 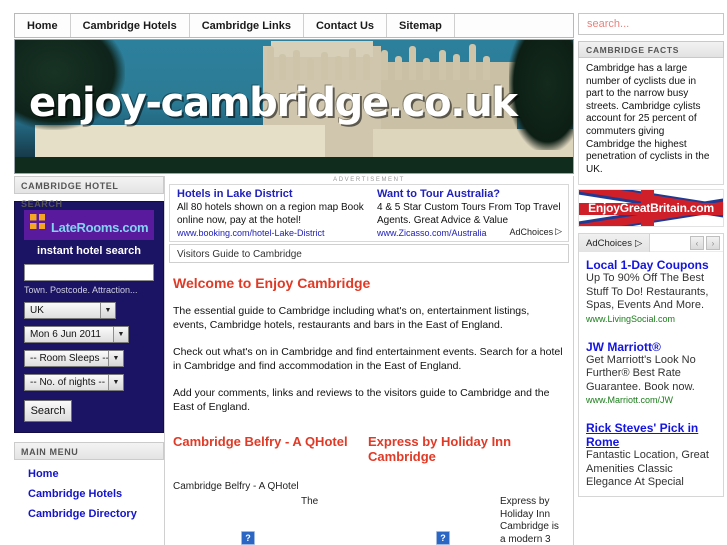 What do you see at coordinates (89, 272) in the screenshot?
I see `hotel-location-input` at bounding box center [89, 272].